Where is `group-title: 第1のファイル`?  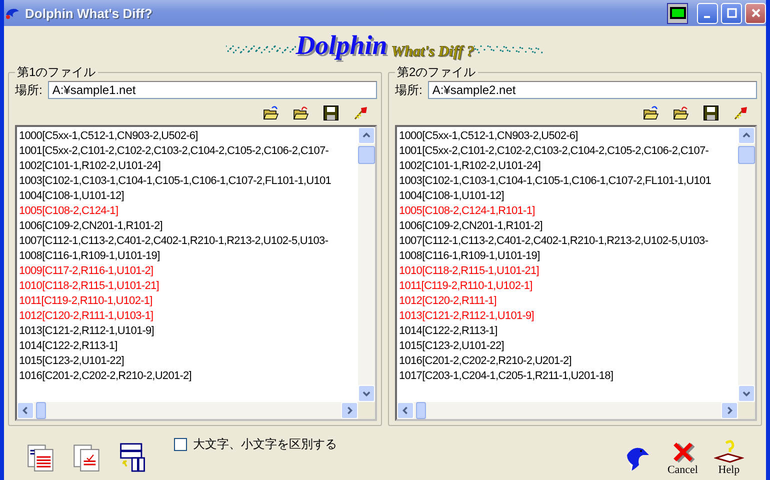 group-title: 第1のファイル is located at coordinates (56, 72).